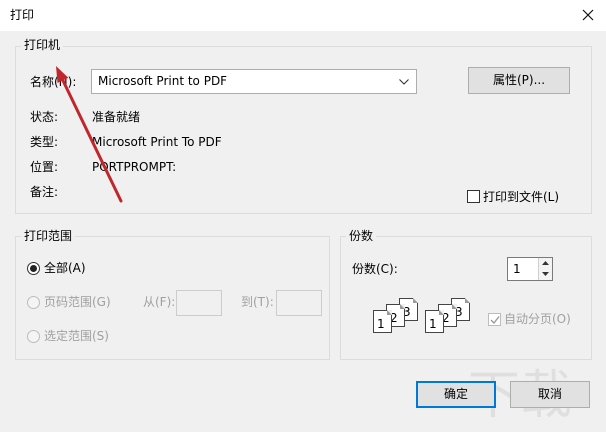 The image size is (606, 432). I want to click on printer-name-value: Microsoft Print to PDF, so click(163, 81).